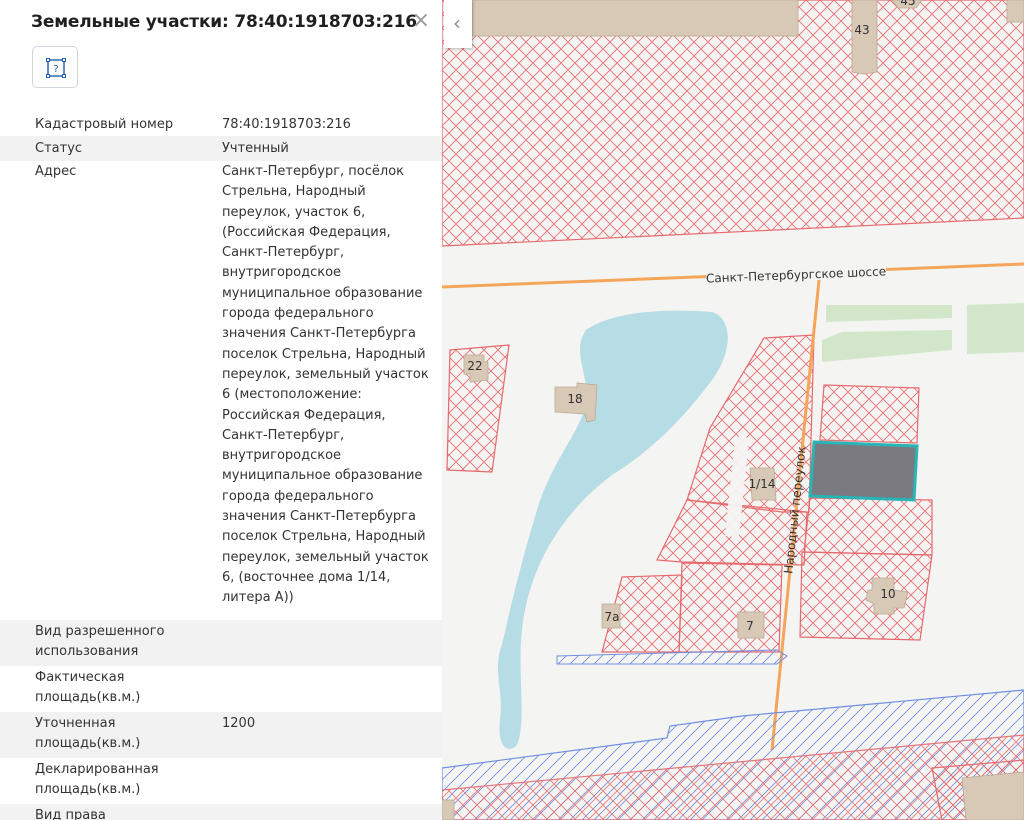 This screenshot has width=1024, height=820. I want to click on attr-value: 1200, so click(239, 723).